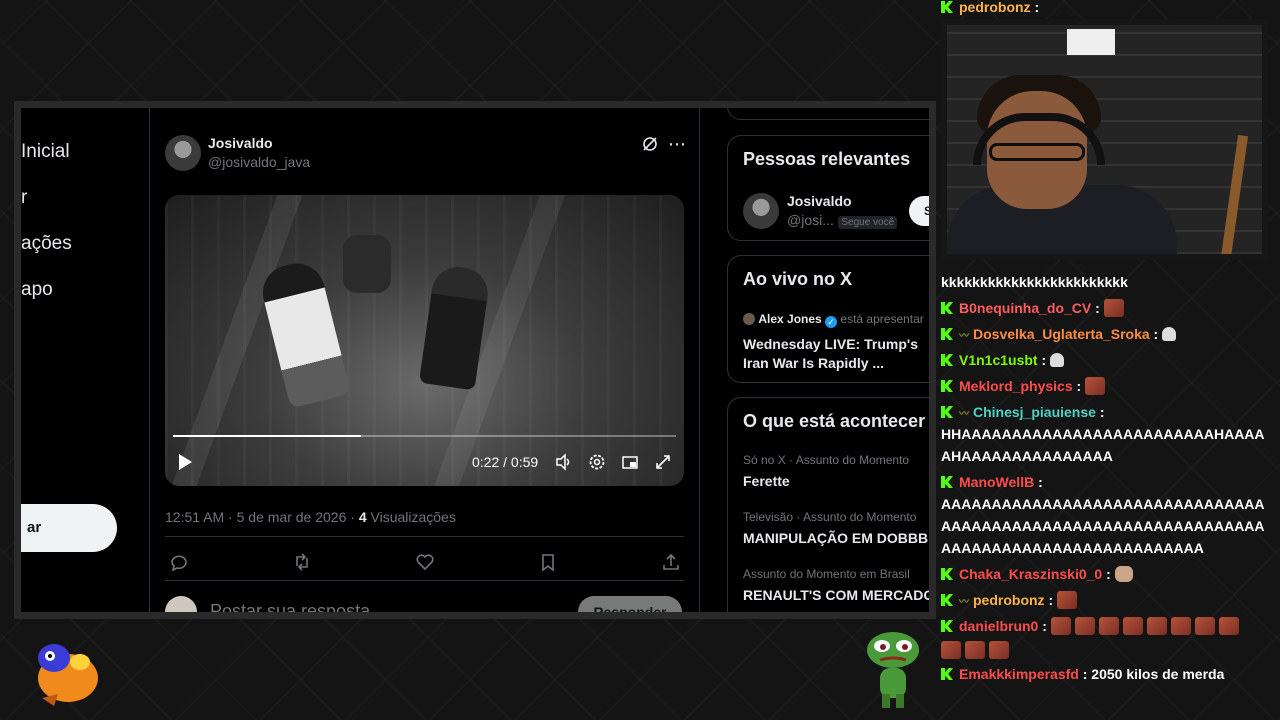 This screenshot has height=720, width=1280. What do you see at coordinates (425, 562) in the screenshot?
I see `like-icon` at bounding box center [425, 562].